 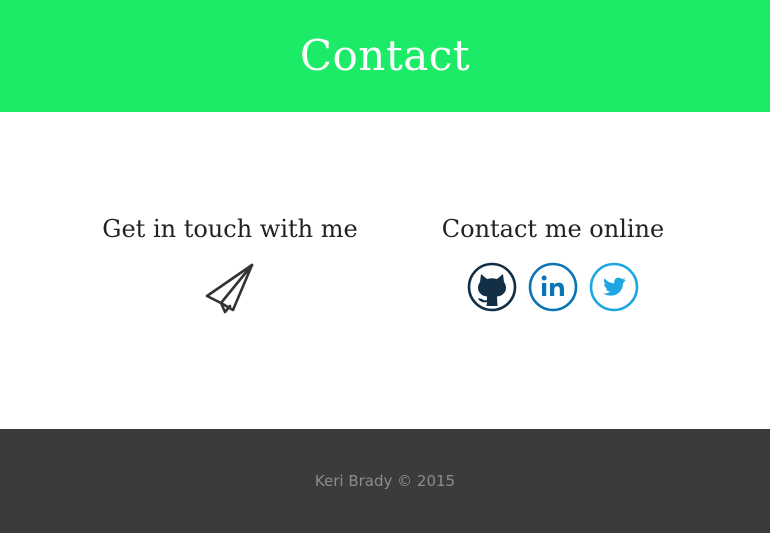 I want to click on social-links, so click(x=553, y=287).